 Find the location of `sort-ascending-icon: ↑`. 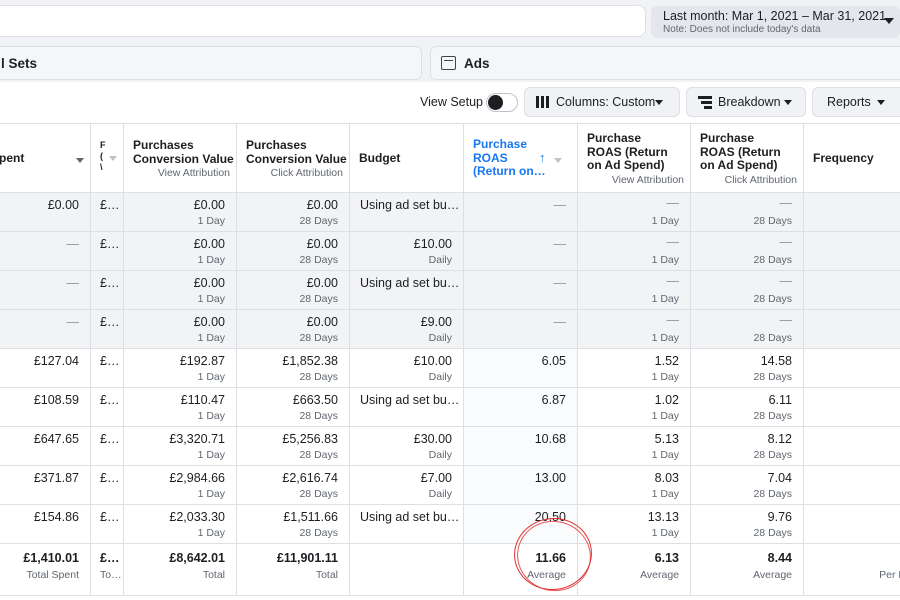

sort-ascending-icon: ↑ is located at coordinates (542, 157).